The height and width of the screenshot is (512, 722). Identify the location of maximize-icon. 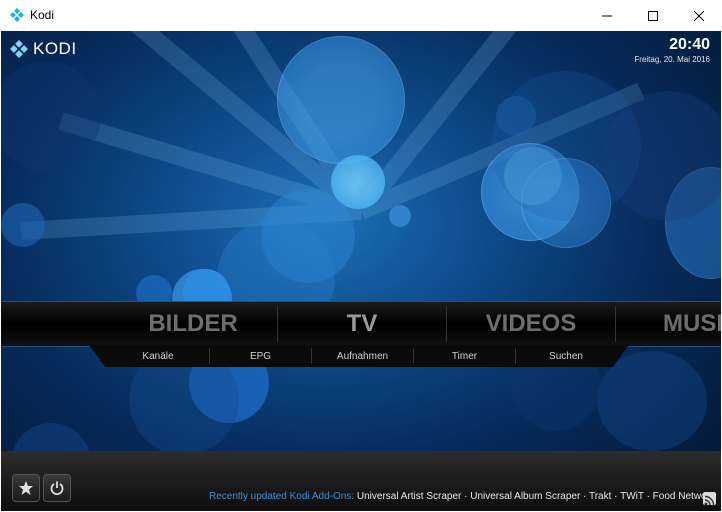
(653, 15).